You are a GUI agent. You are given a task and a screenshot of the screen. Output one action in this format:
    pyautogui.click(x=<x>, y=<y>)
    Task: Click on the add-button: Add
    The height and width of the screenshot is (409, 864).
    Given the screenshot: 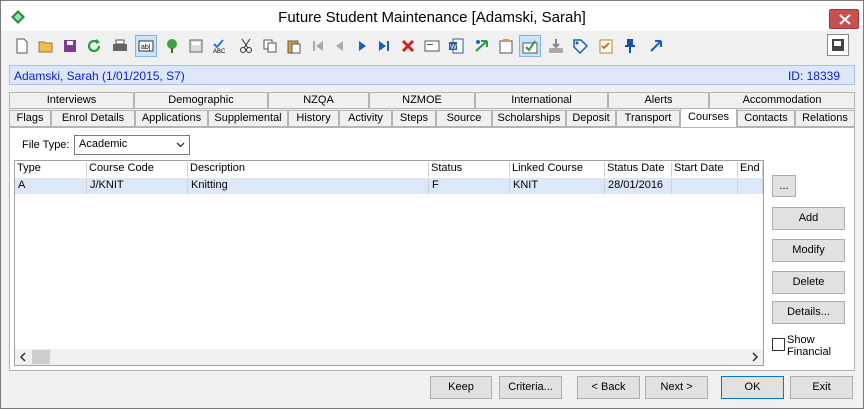 What is the action you would take?
    pyautogui.click(x=808, y=218)
    